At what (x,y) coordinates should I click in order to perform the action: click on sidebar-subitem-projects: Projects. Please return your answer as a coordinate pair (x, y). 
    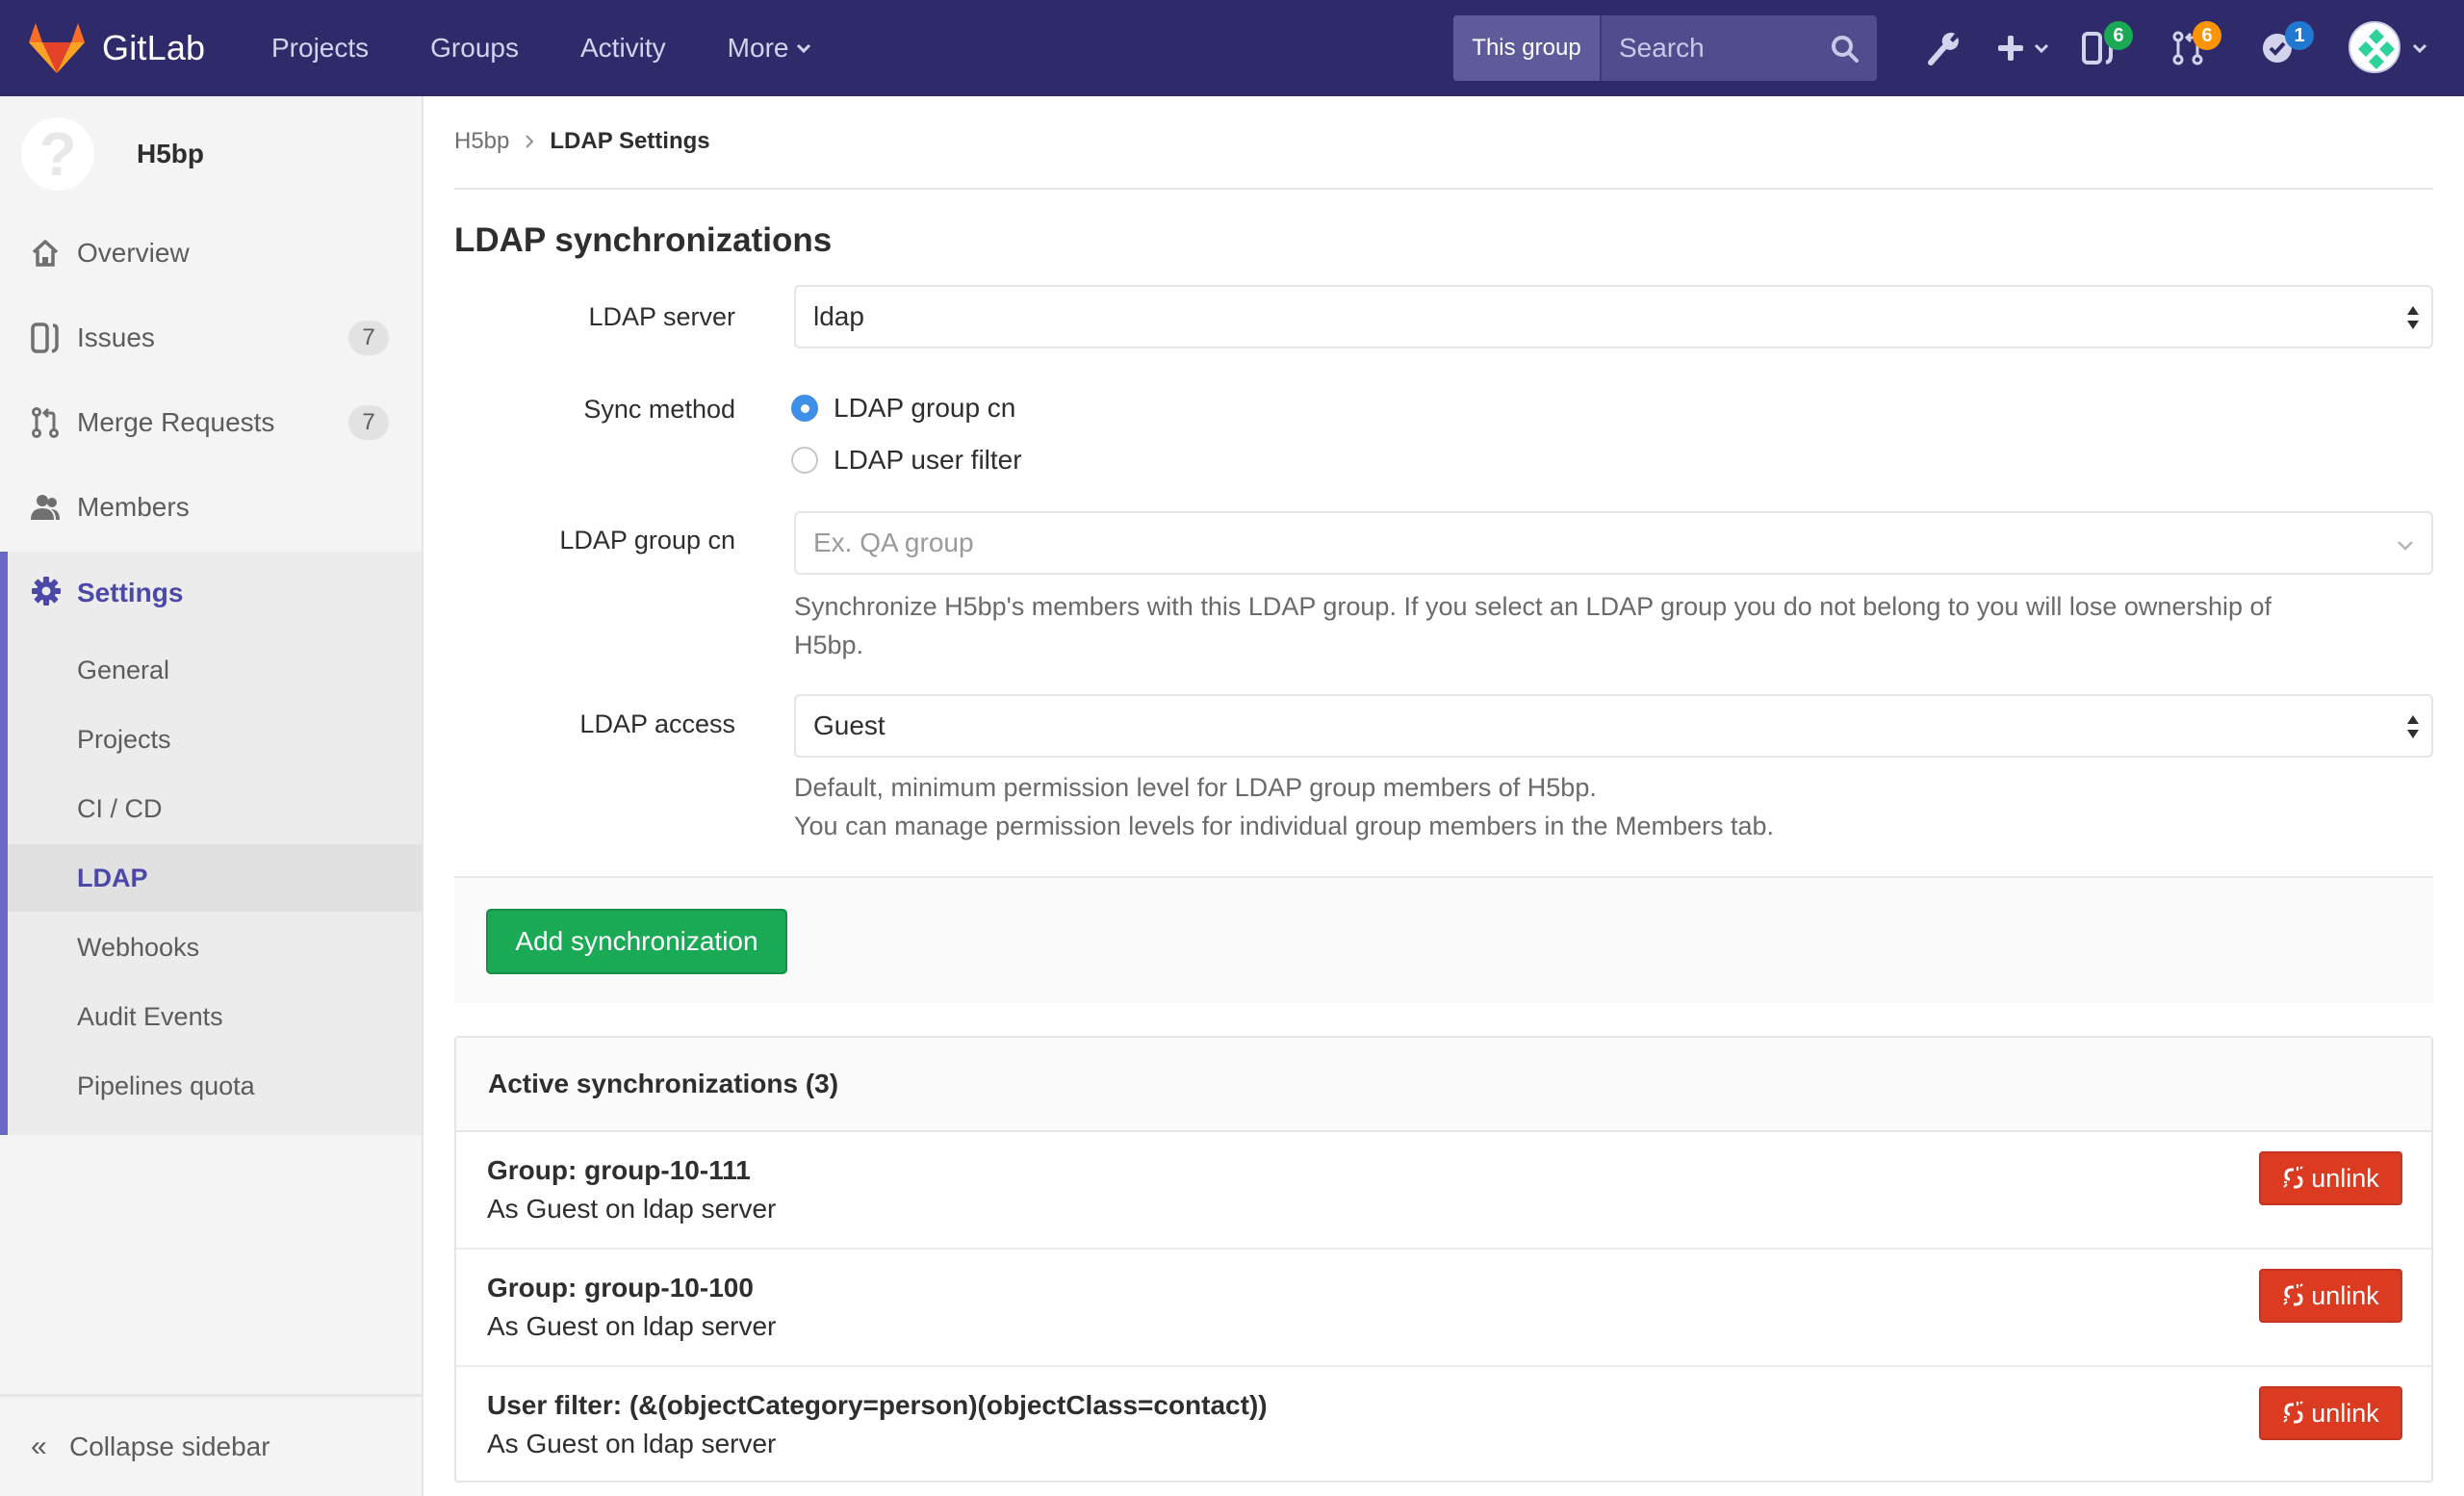
    Looking at the image, I should click on (215, 740).